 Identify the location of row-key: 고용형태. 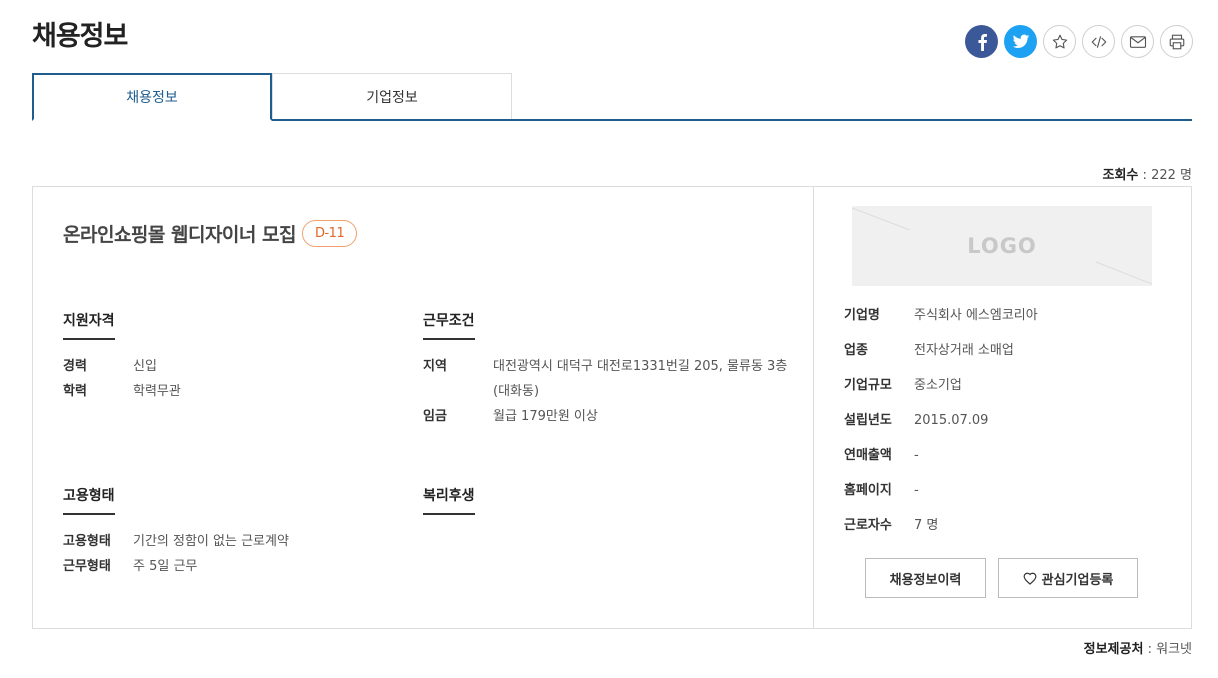
(87, 541).